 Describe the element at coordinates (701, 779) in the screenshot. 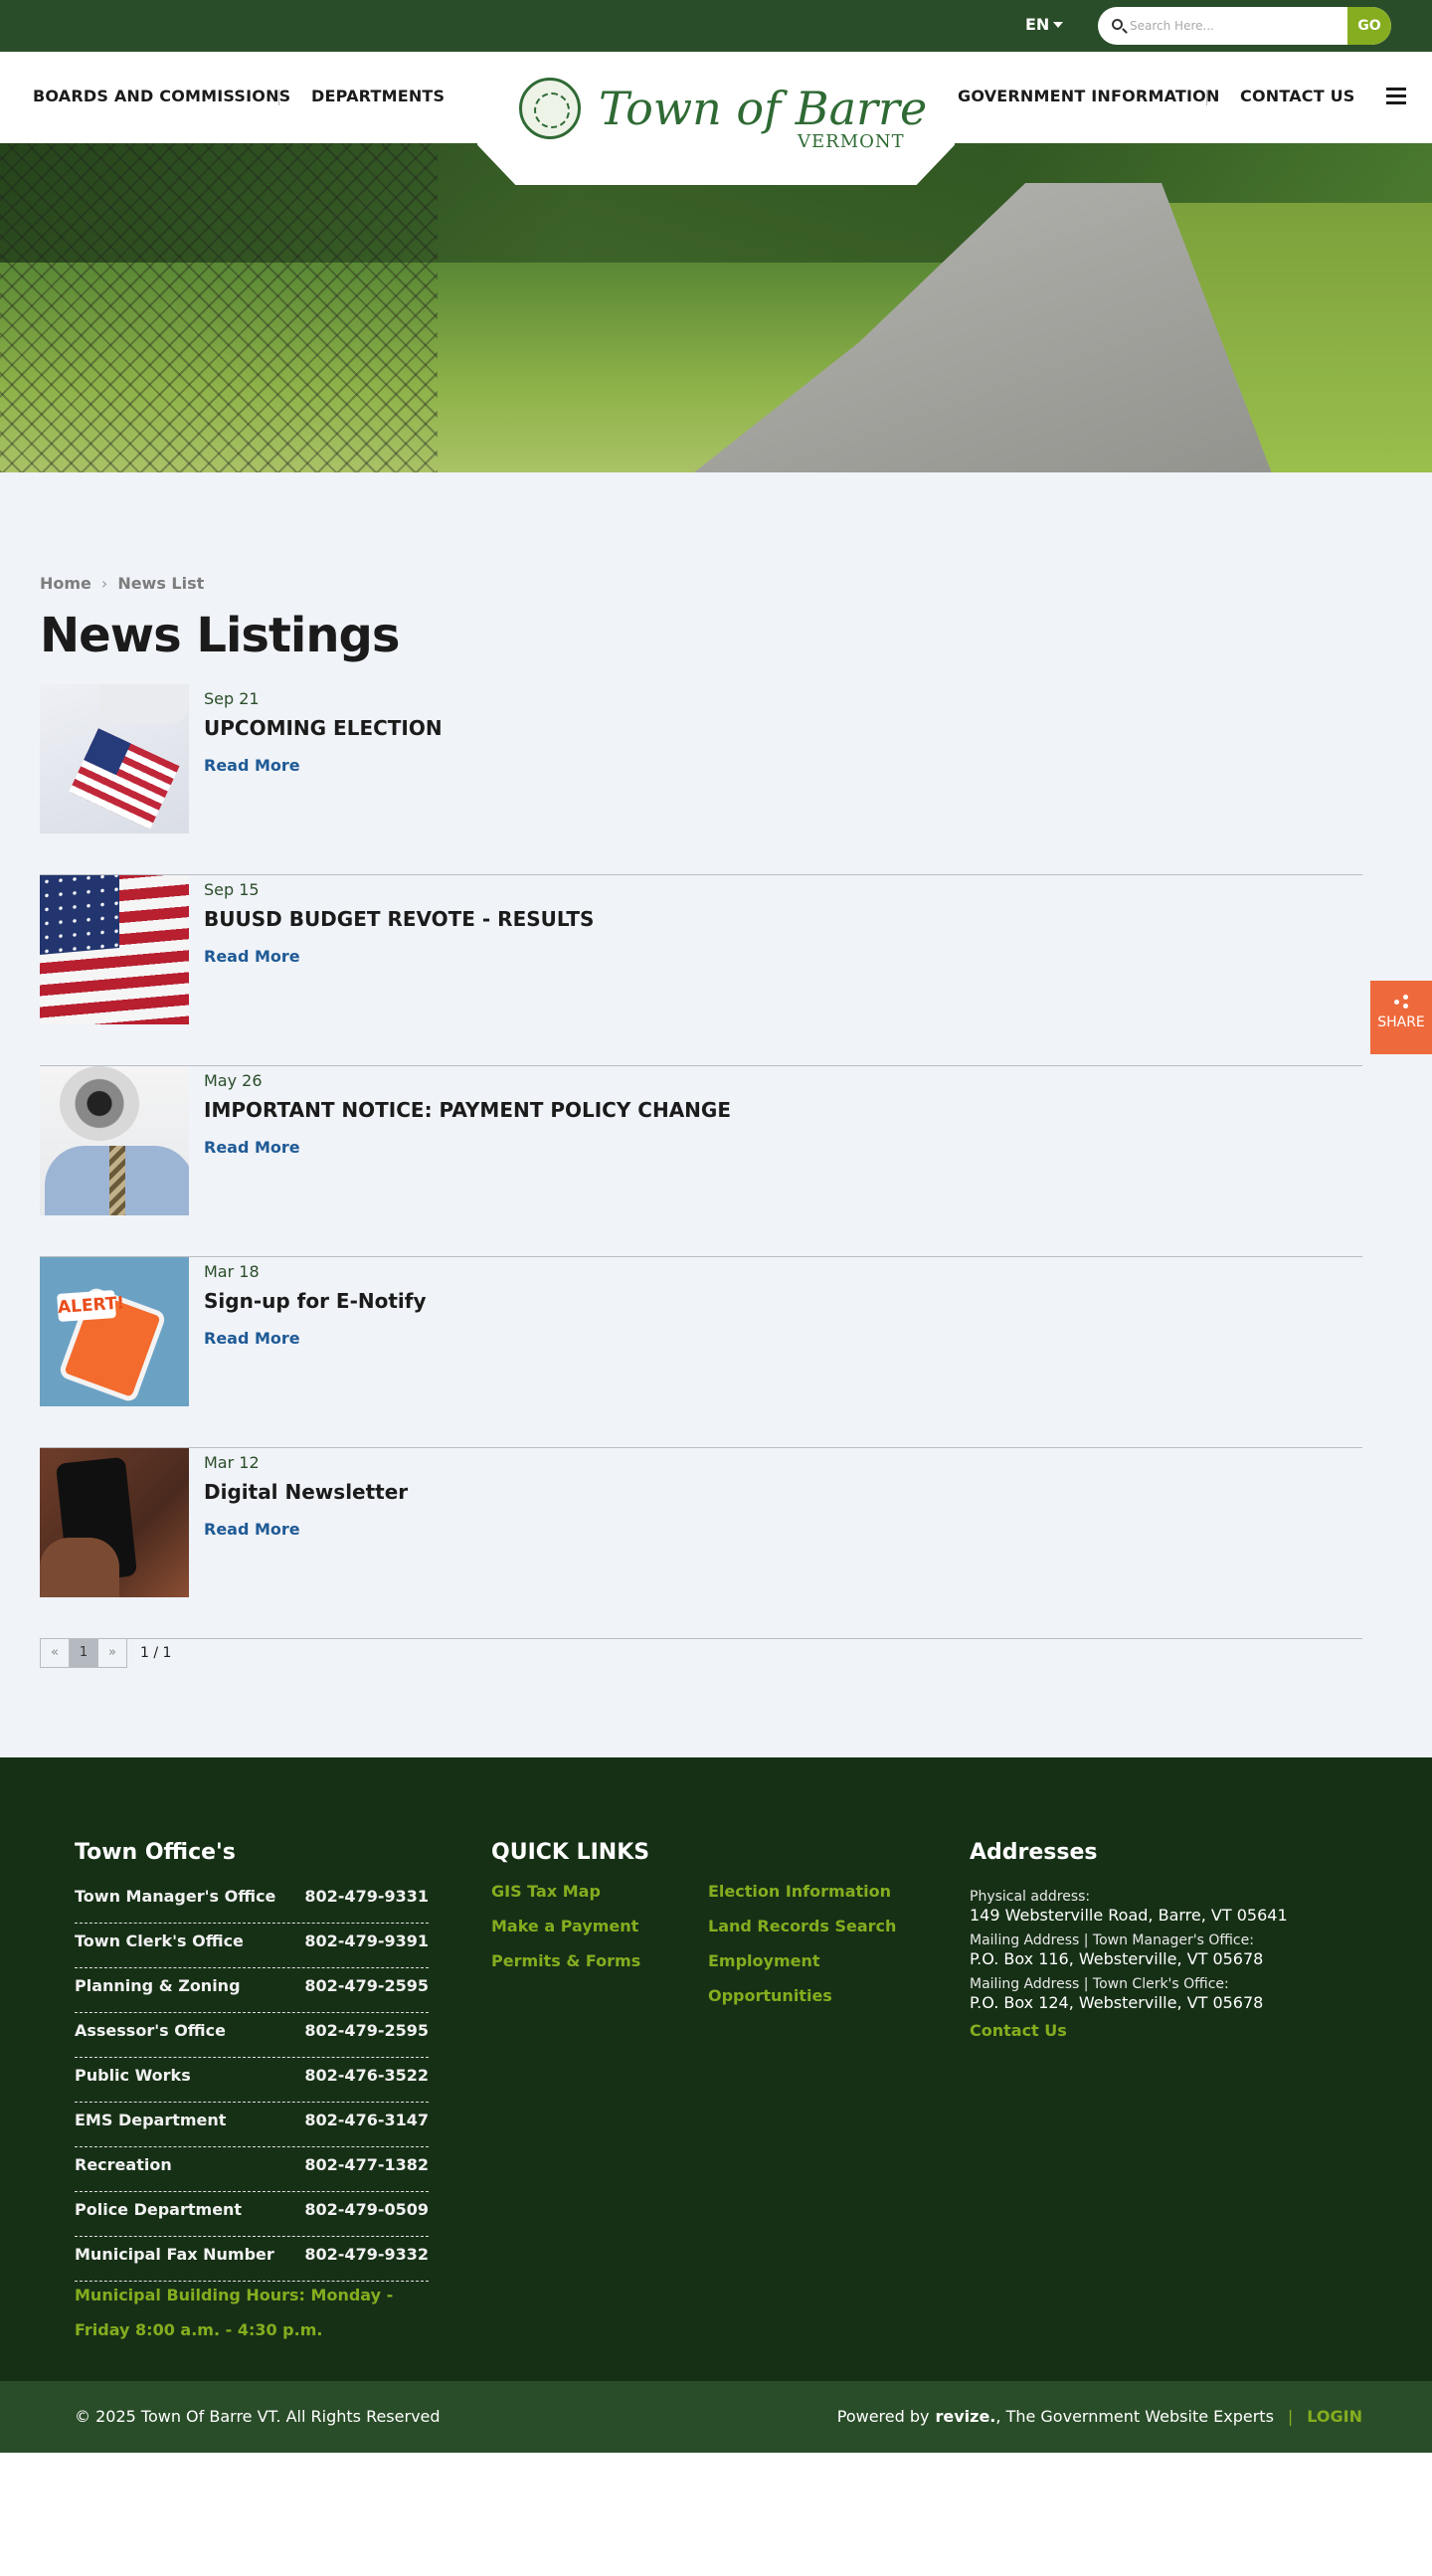

I see `news-item: Sep 21 UPCOMING ELECTION Read More` at that location.